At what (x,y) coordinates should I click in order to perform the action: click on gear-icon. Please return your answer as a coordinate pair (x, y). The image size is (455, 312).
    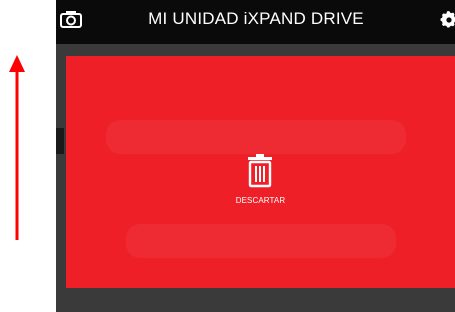
    Looking at the image, I should click on (447, 19).